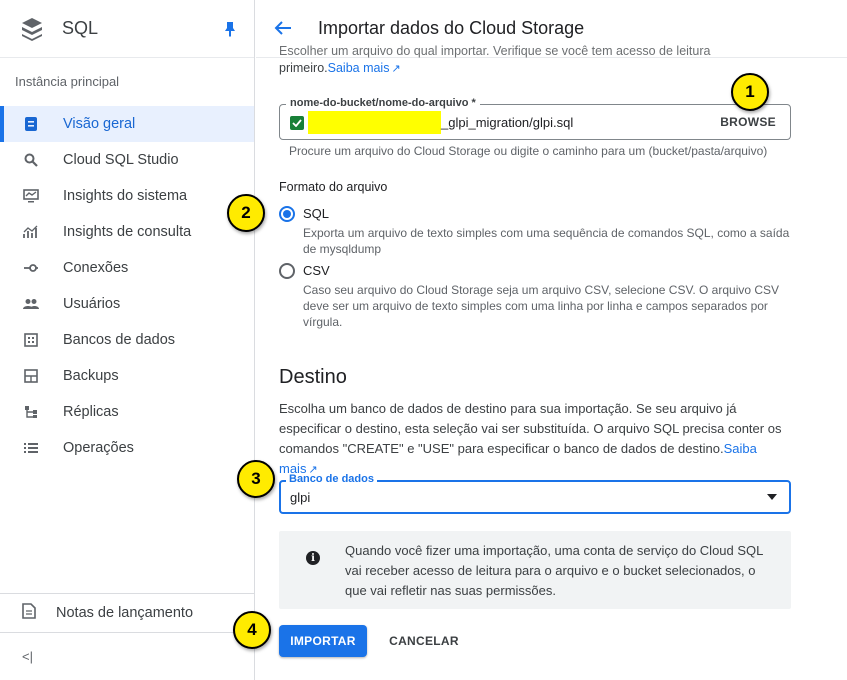 This screenshot has height=680, width=847. Describe the element at coordinates (256, 479) in the screenshot. I see `step-marker-3: 3` at that location.